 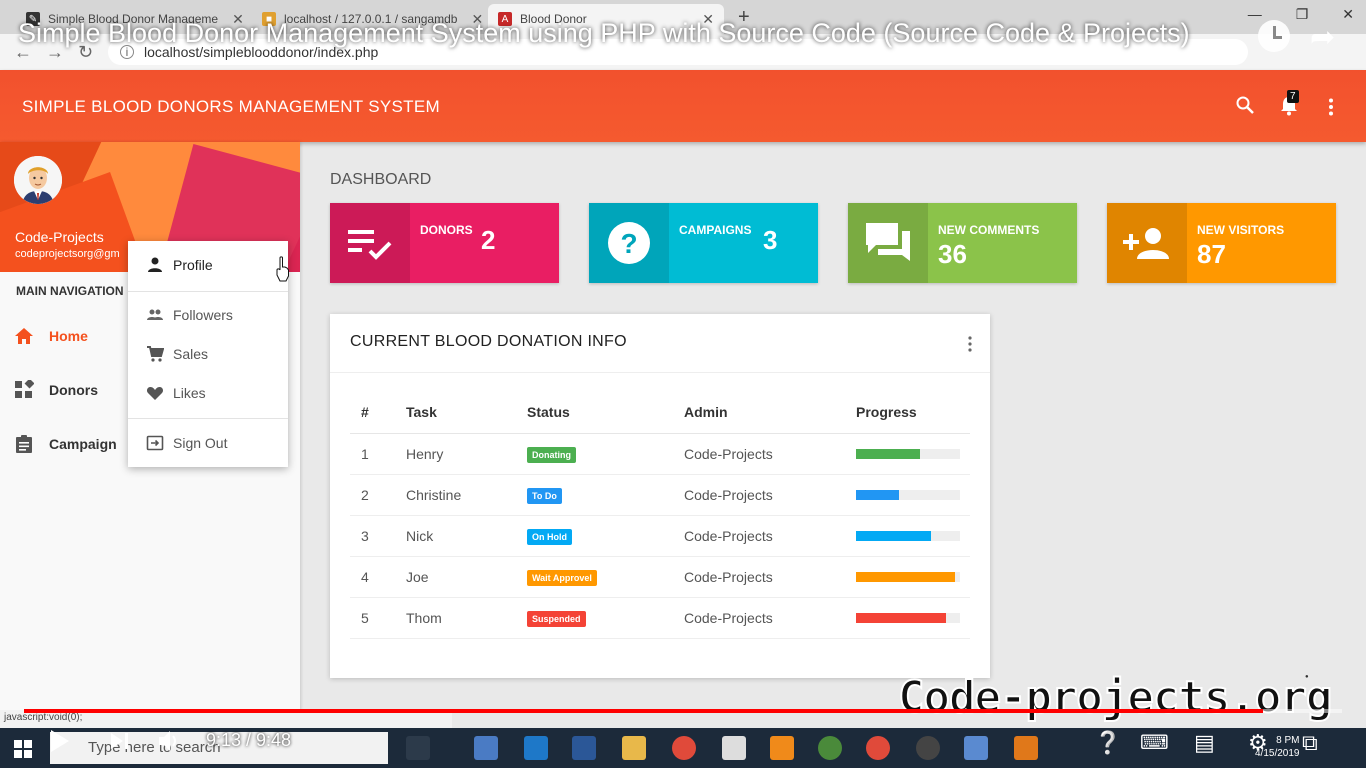 What do you see at coordinates (1211, 254) in the screenshot?
I see `info-box-value: 87` at bounding box center [1211, 254].